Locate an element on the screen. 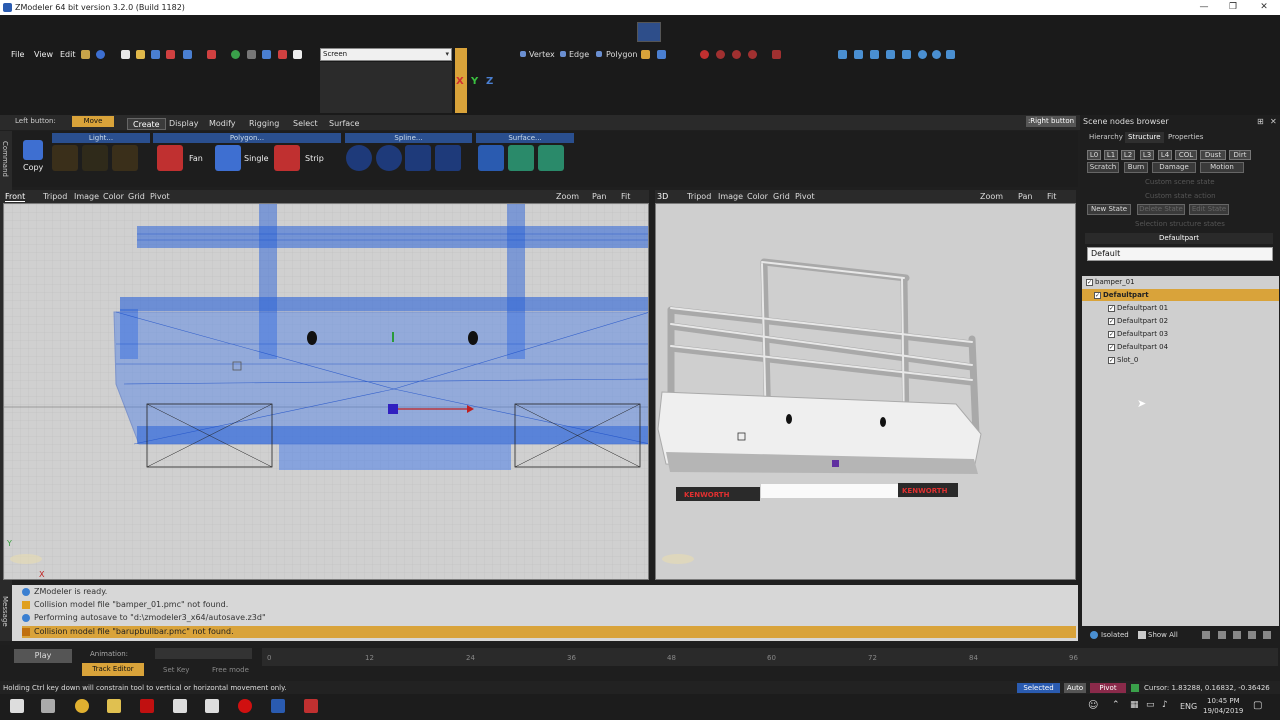  lod-l3: L3 is located at coordinates (1147, 155).